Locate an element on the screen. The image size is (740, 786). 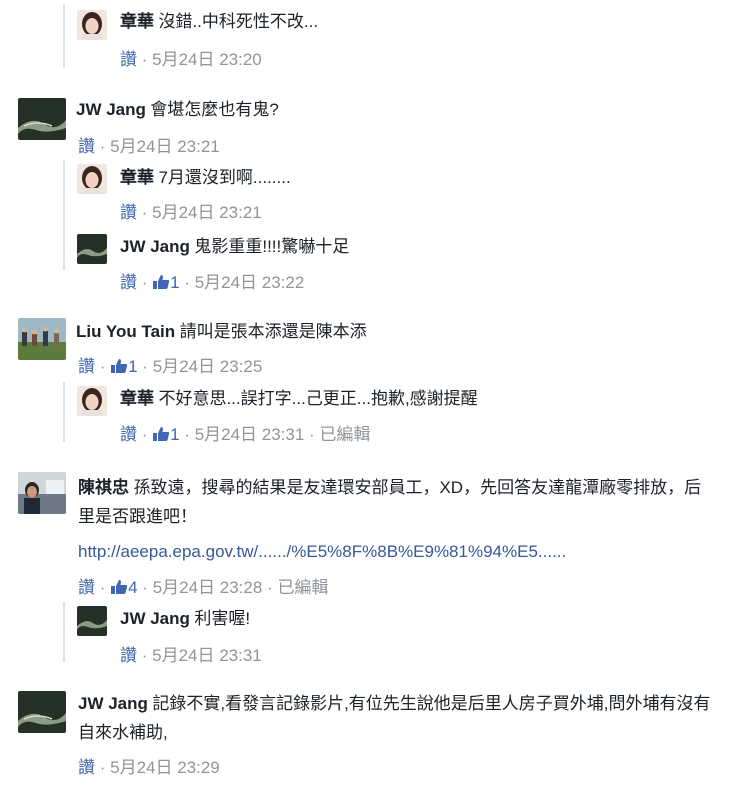
comment-meta: 讚 · 5月24日 23:29 is located at coordinates (149, 765).